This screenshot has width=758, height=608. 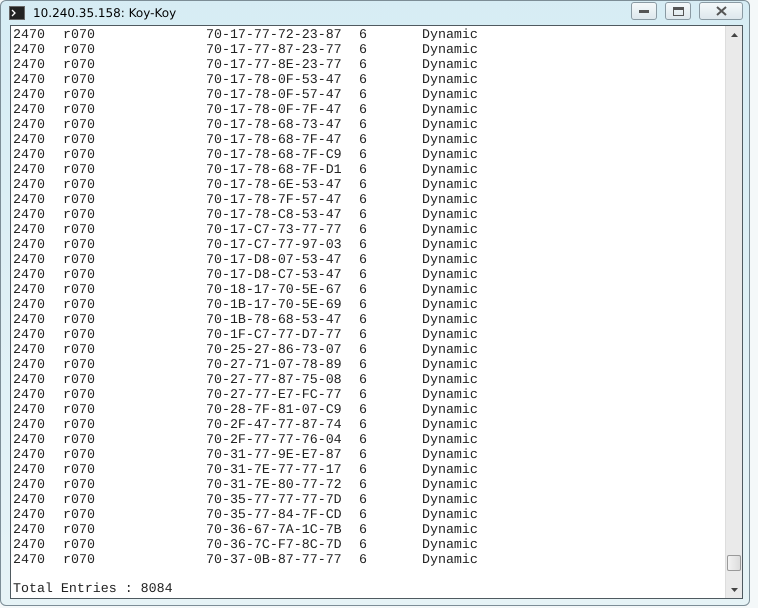 What do you see at coordinates (274, 229) in the screenshot?
I see `mac-address-text: 70-17-C7-73-77-77` at bounding box center [274, 229].